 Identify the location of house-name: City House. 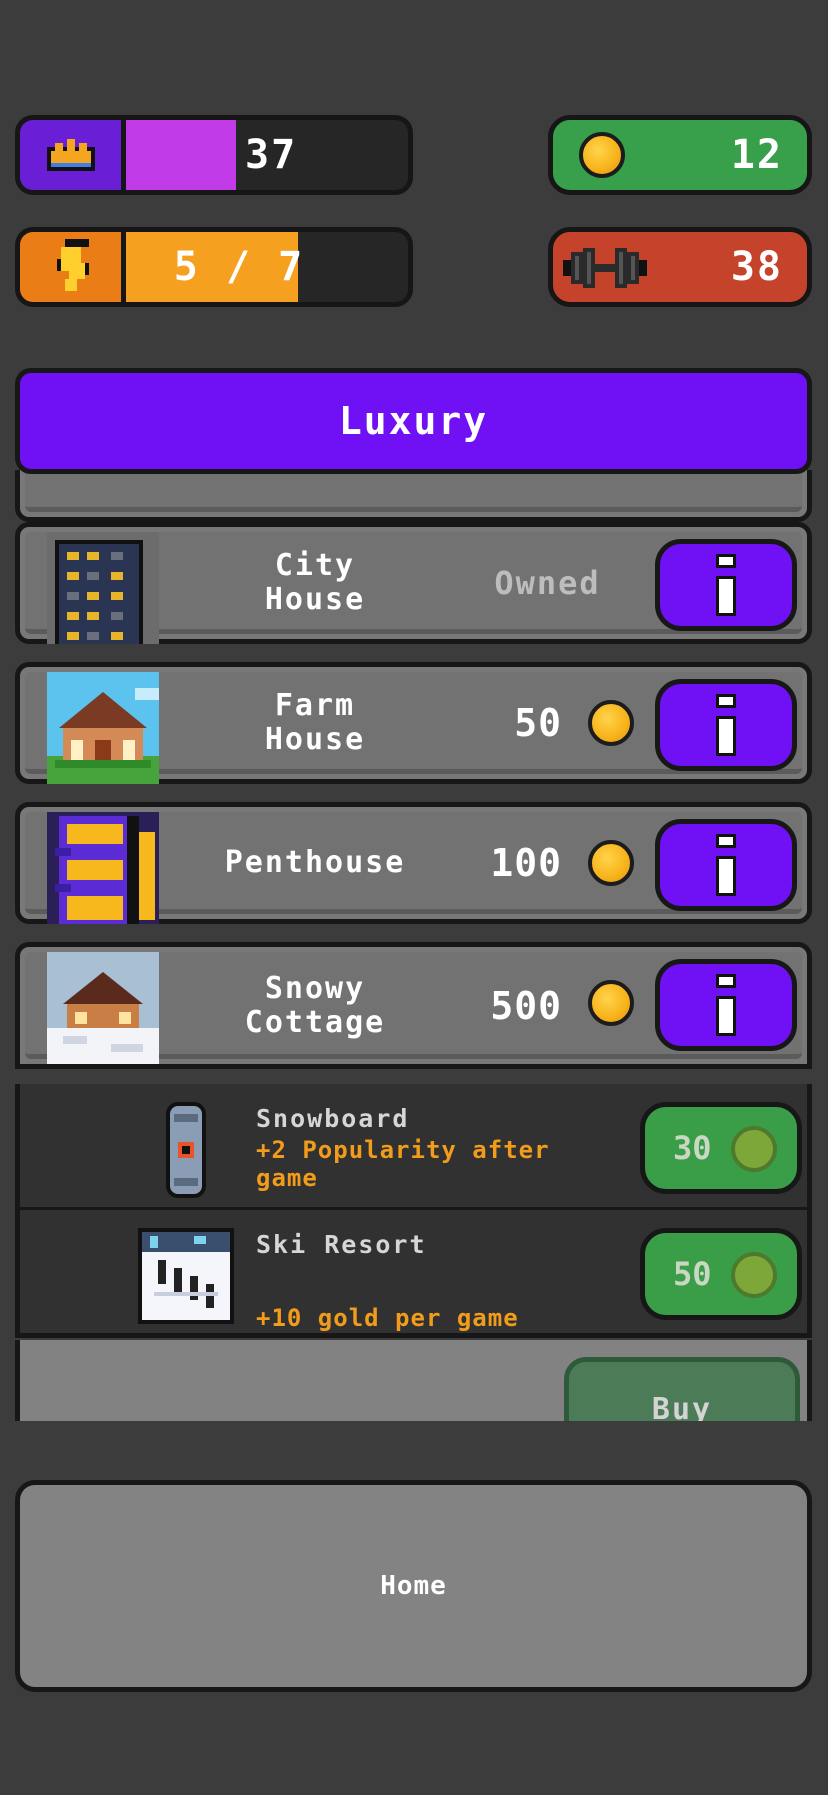
(315, 582).